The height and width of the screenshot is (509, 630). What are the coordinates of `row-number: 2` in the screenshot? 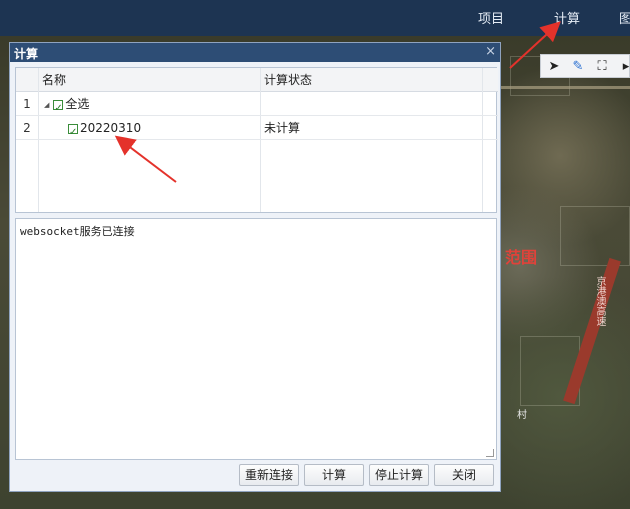 It's located at (27, 128).